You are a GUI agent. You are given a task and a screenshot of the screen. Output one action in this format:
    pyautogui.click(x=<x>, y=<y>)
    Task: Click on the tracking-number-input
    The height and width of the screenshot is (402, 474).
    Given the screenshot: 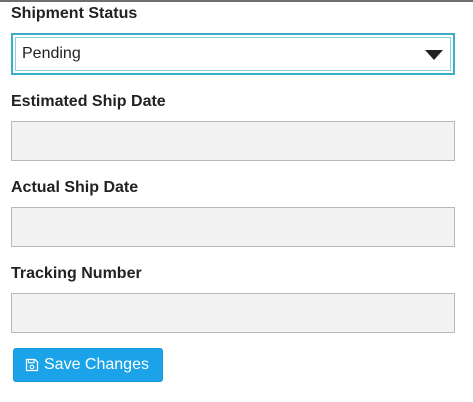 What is the action you would take?
    pyautogui.click(x=233, y=313)
    